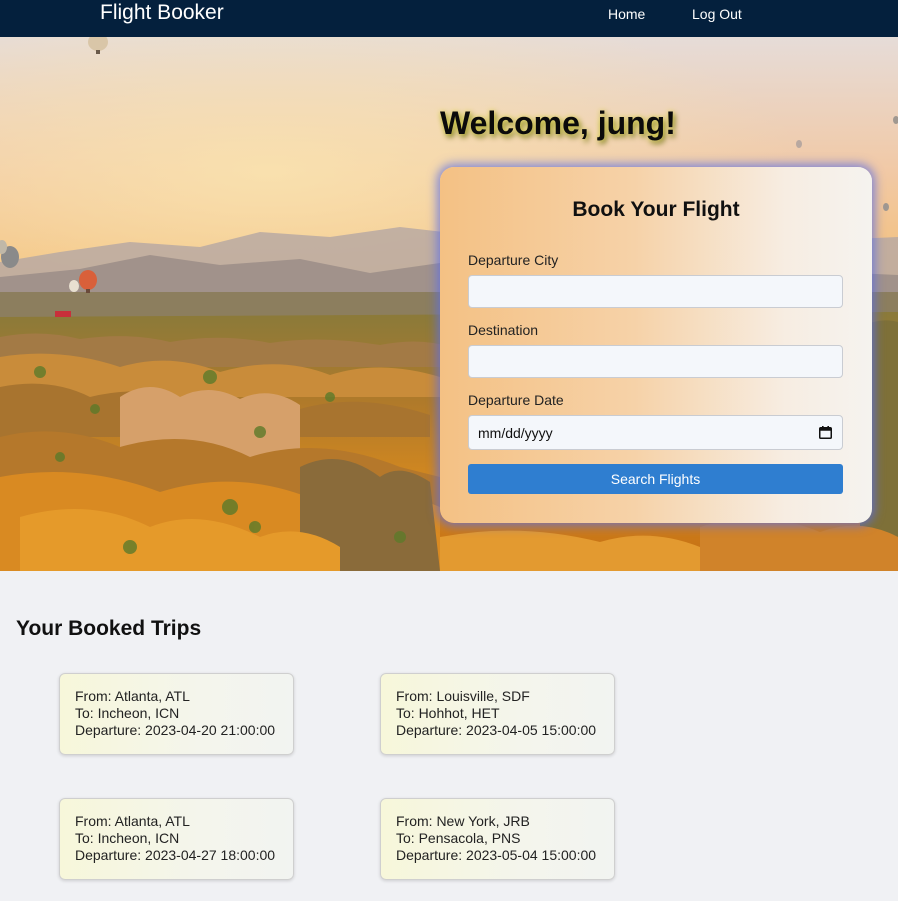 This screenshot has height=901, width=898. What do you see at coordinates (655, 479) in the screenshot?
I see `search-flights-button: Search Flights` at bounding box center [655, 479].